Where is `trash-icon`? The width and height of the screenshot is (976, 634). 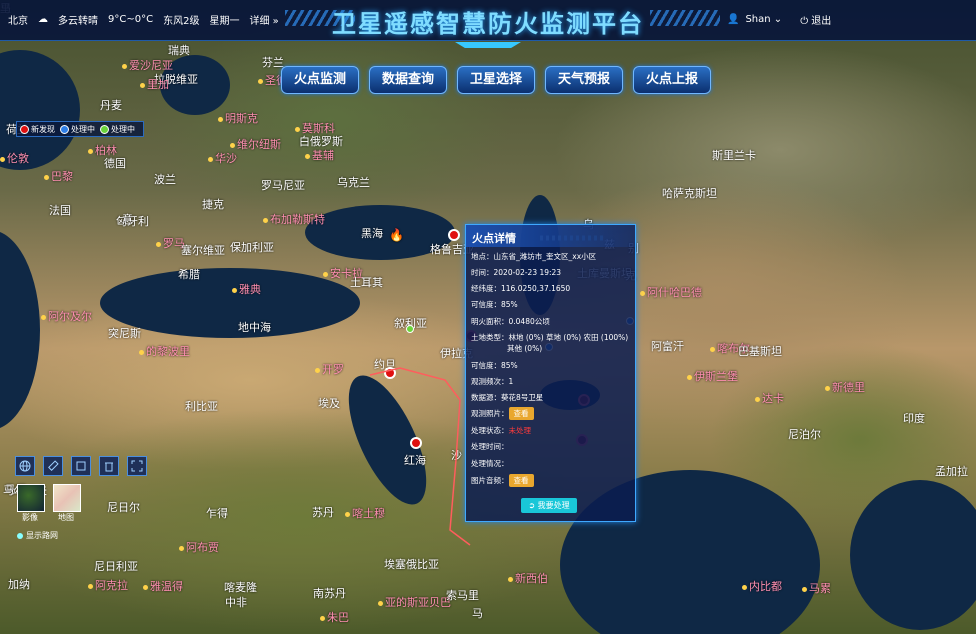
trash-icon is located at coordinates (109, 467).